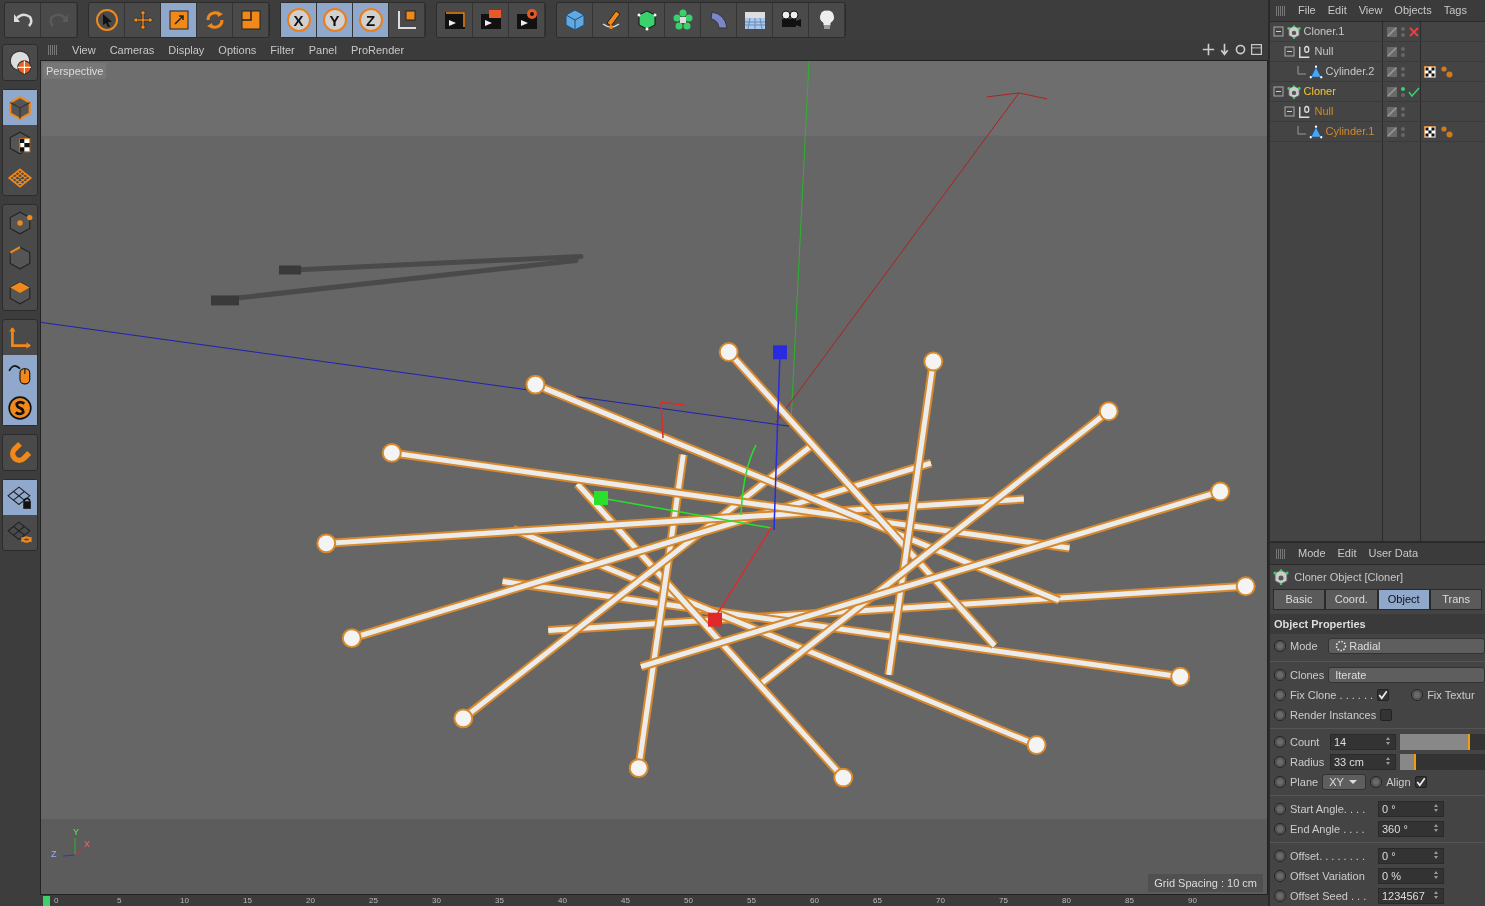  What do you see at coordinates (1351, 599) in the screenshot?
I see `tab: Coord.` at bounding box center [1351, 599].